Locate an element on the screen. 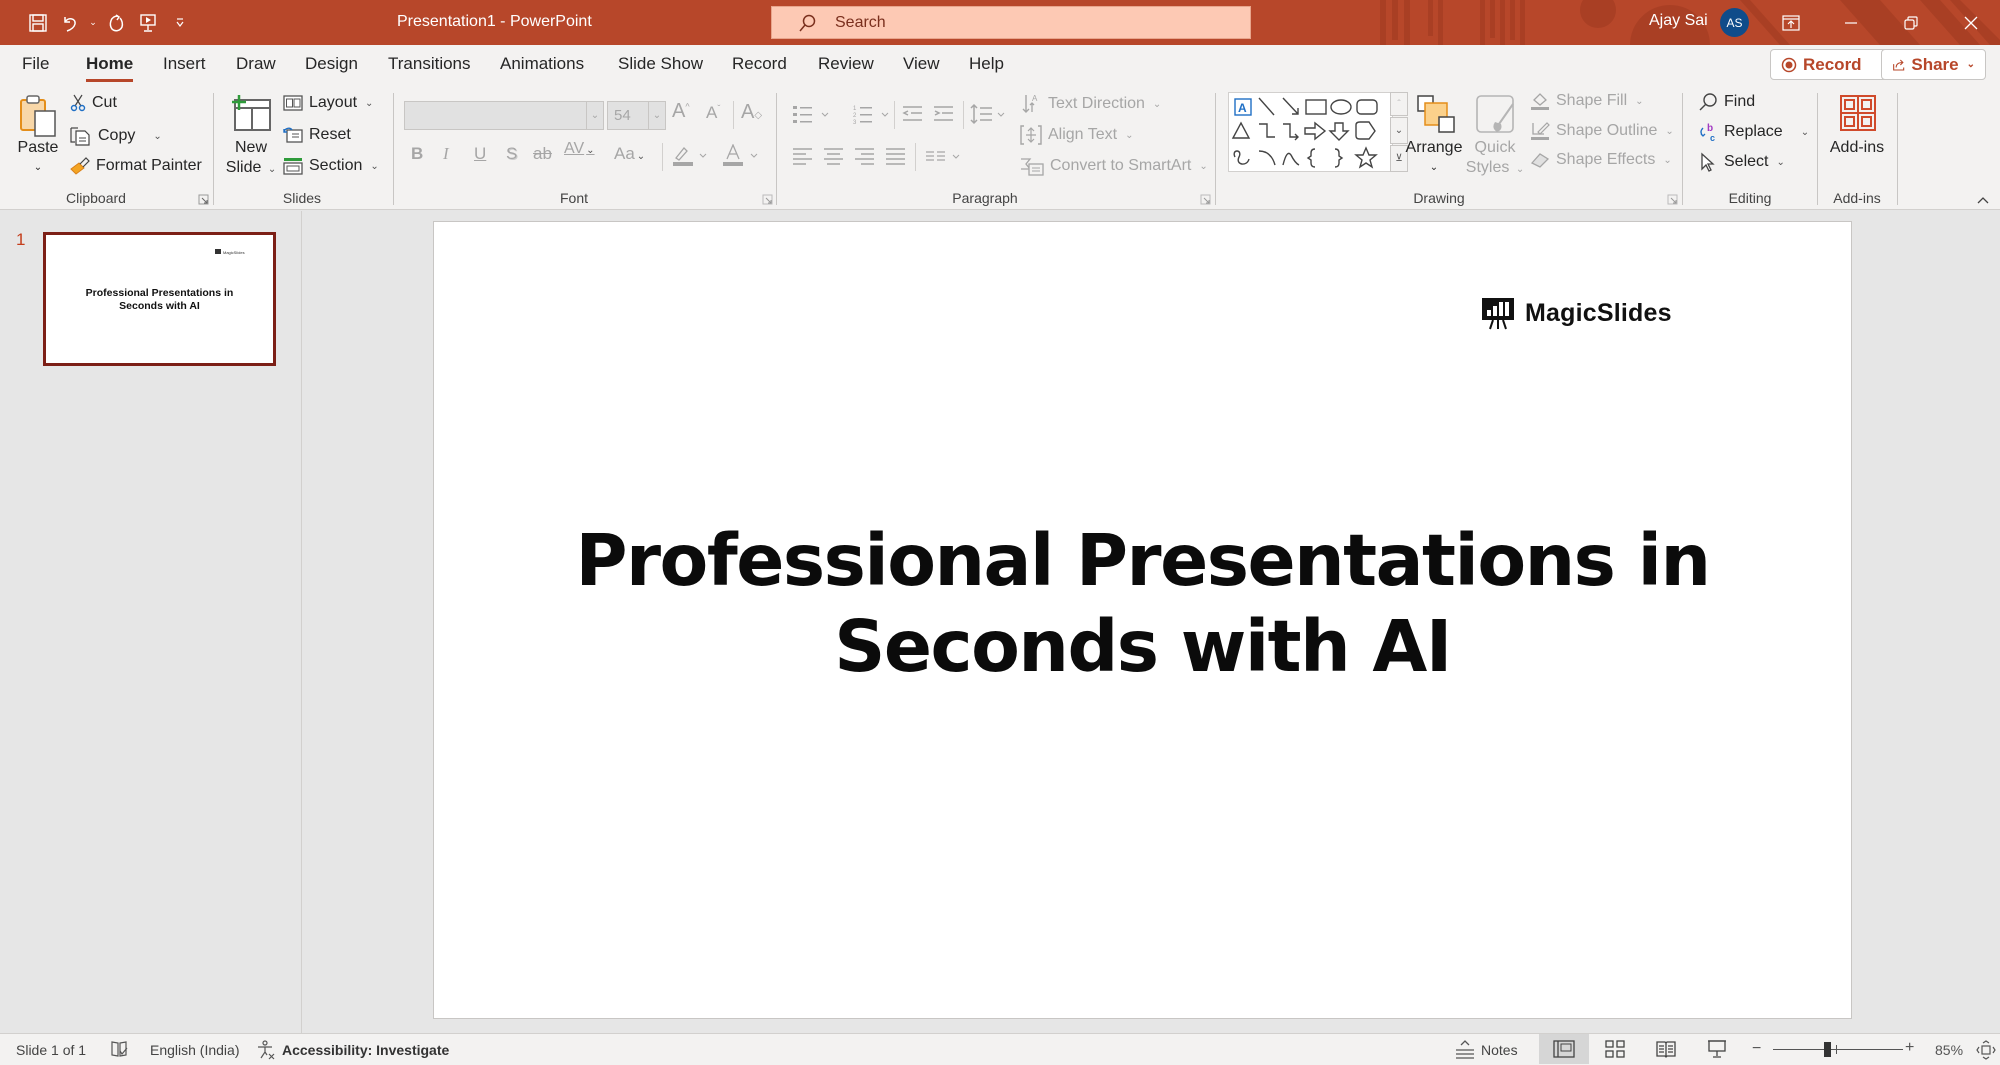 The image size is (2000, 1065). tab-view: View is located at coordinates (921, 64).